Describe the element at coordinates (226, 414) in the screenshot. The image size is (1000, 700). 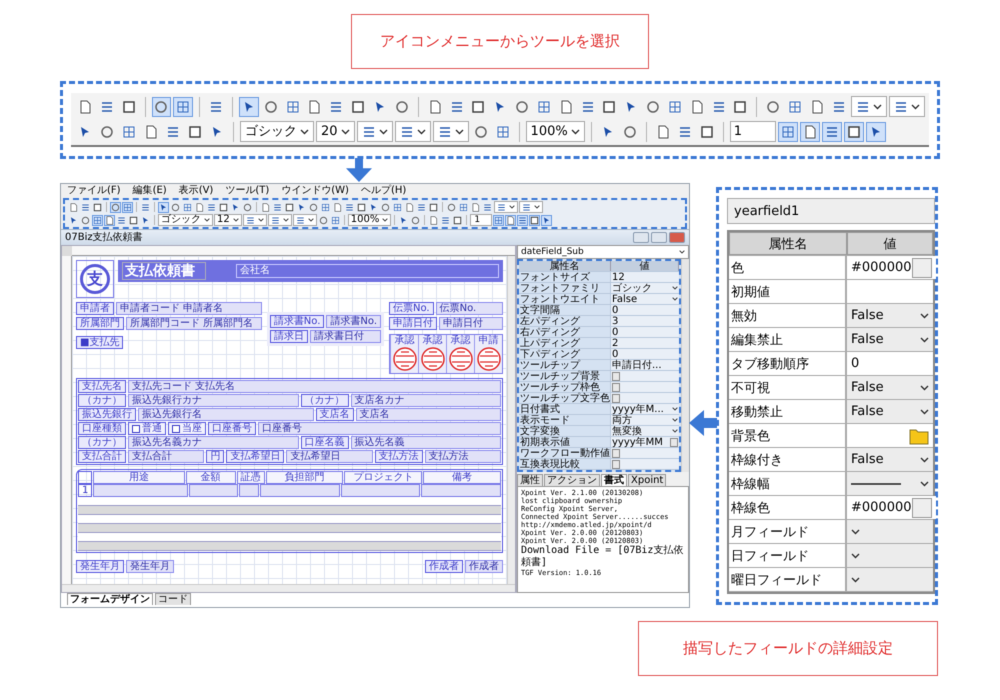
I see `form-field: 振込先銀行名` at that location.